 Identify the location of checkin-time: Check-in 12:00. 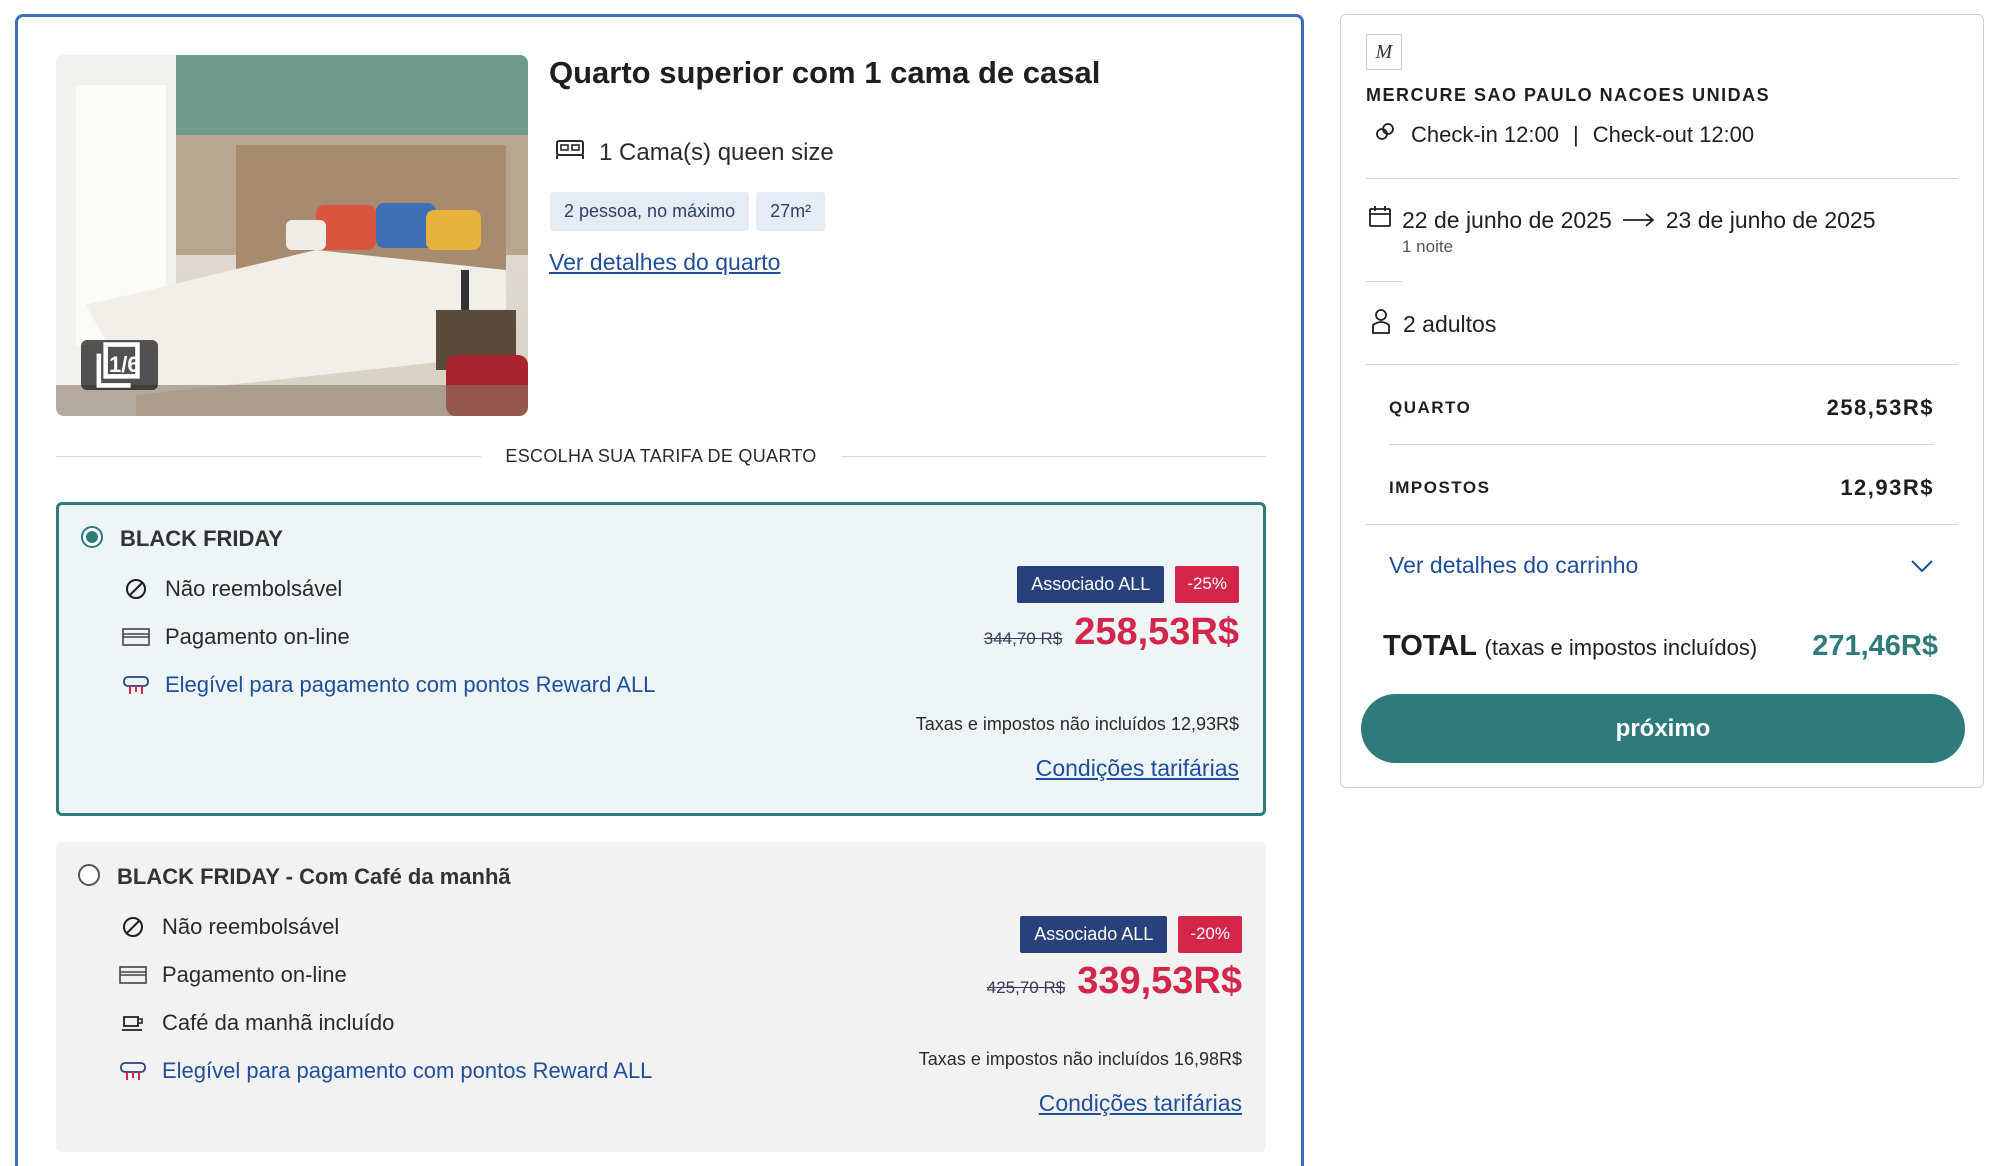
(1485, 134).